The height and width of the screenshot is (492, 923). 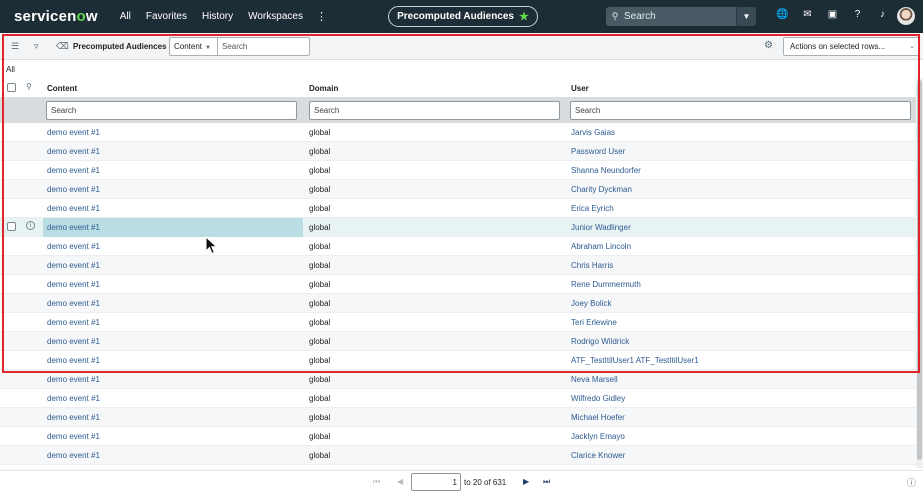 What do you see at coordinates (807, 14) in the screenshot?
I see `chat-icon: ✉` at bounding box center [807, 14].